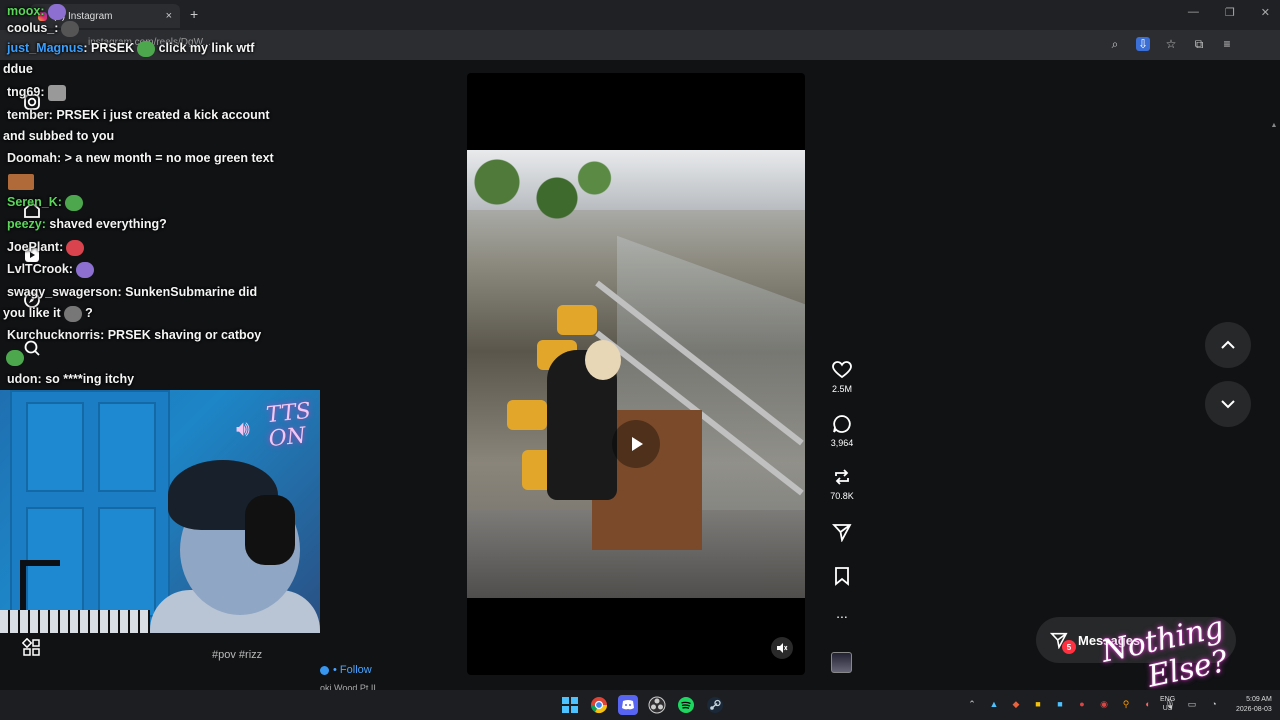 The image size is (1280, 720). Describe the element at coordinates (1265, 12) in the screenshot. I see `close-window-button: ✕` at that location.